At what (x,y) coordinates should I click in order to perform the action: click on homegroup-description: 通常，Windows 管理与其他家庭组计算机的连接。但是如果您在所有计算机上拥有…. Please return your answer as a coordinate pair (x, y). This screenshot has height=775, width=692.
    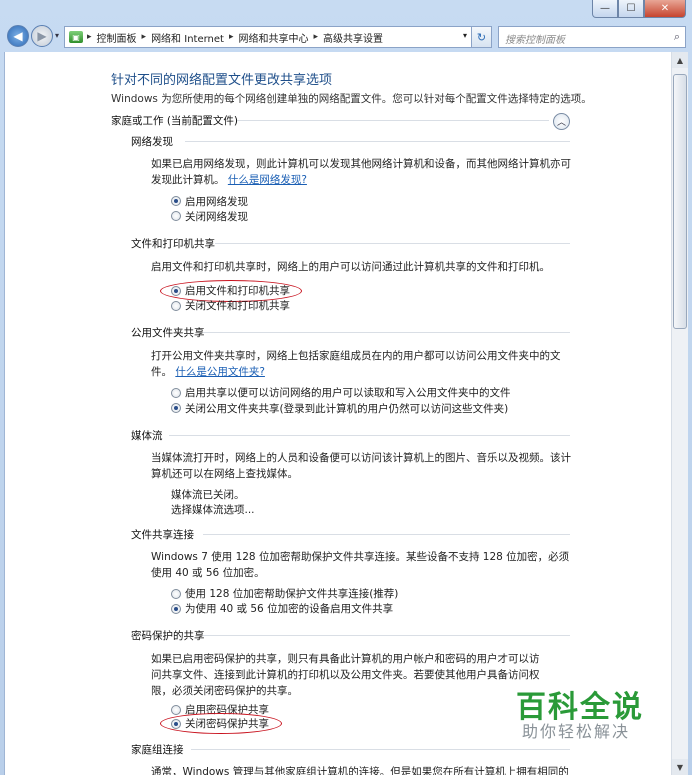
    Looking at the image, I should click on (360, 770).